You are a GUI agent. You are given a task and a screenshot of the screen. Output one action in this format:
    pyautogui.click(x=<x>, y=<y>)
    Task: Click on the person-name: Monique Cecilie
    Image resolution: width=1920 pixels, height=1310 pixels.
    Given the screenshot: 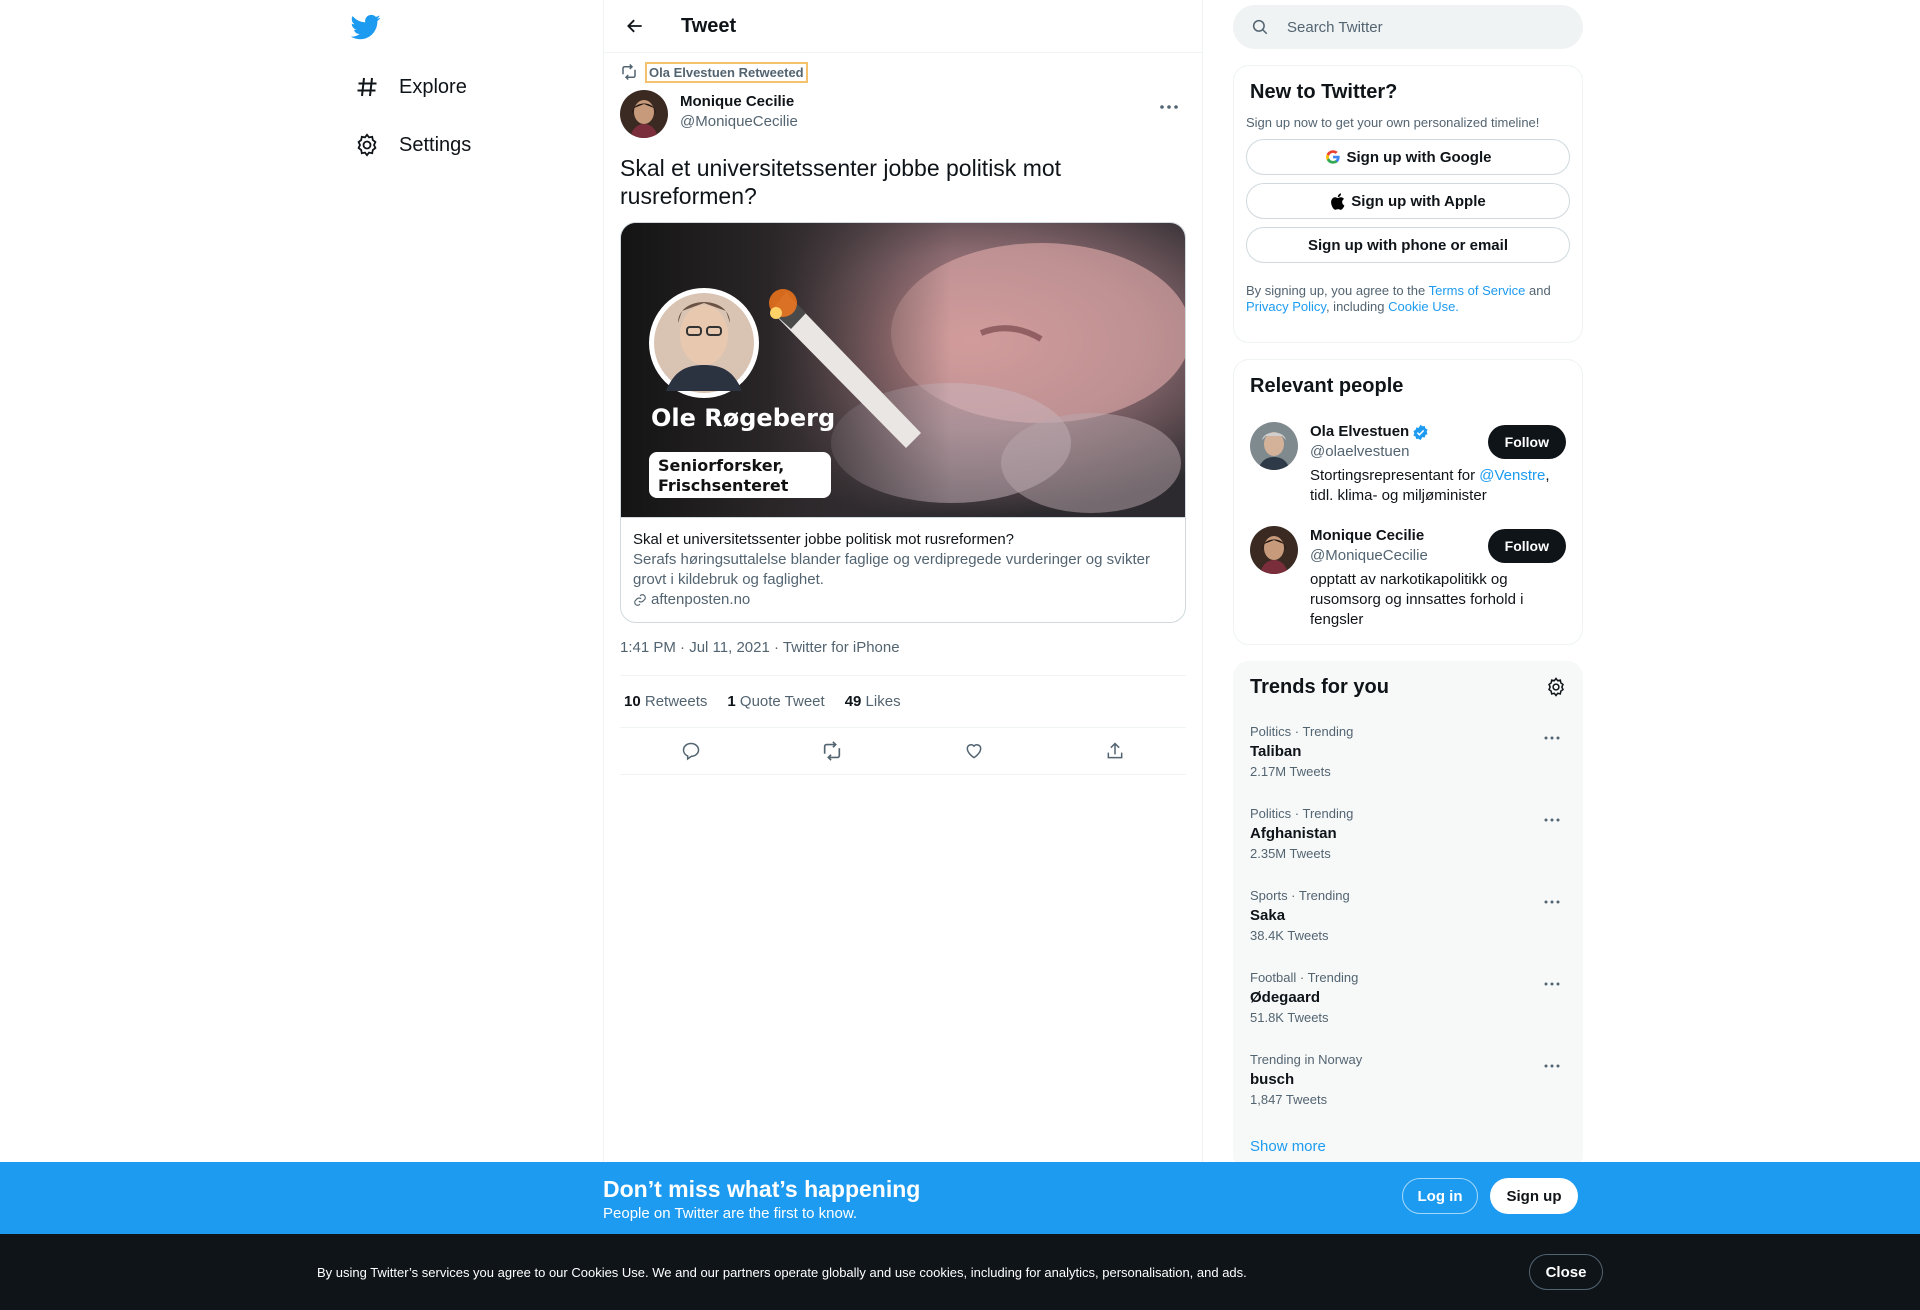 What is the action you would take?
    pyautogui.click(x=1367, y=536)
    